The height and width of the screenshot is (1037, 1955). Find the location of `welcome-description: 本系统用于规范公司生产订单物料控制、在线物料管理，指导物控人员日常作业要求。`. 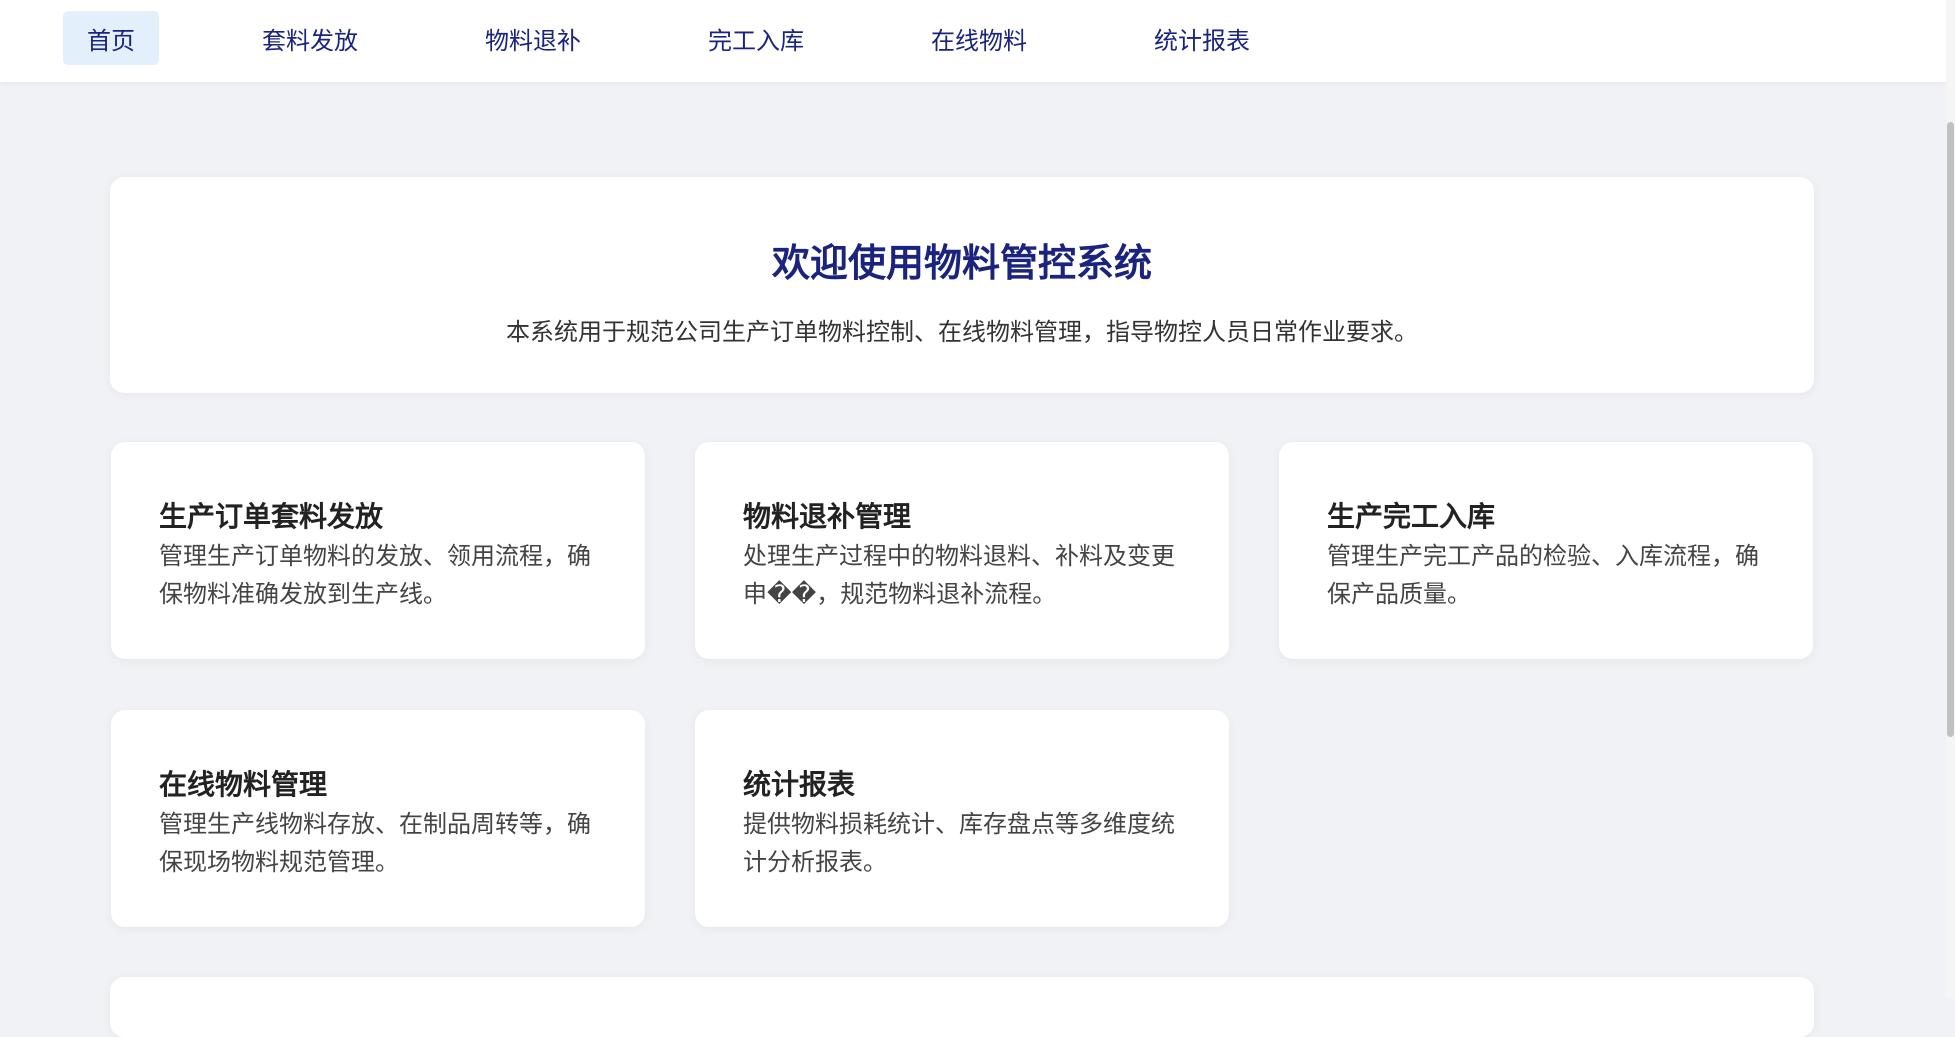

welcome-description: 本系统用于规范公司生产订单物料控制、在线物料管理，指导物控人员日常作业要求。 is located at coordinates (962, 332).